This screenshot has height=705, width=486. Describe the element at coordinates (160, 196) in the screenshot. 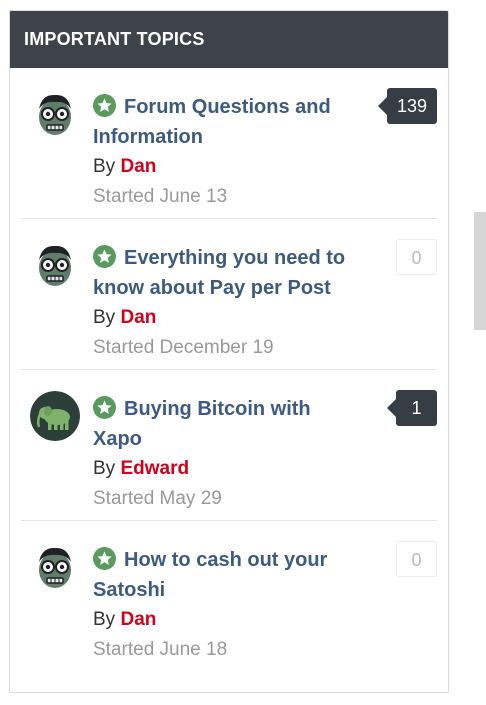

I see `started-date: Started June 13` at that location.